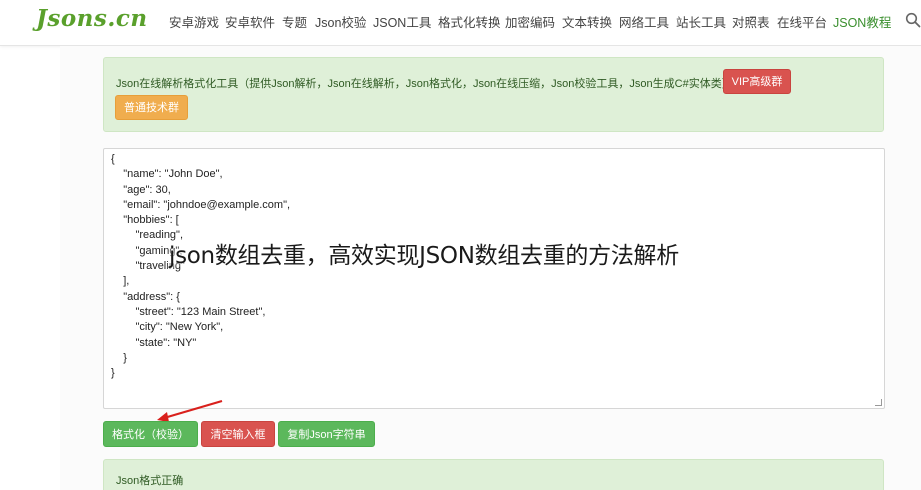 The height and width of the screenshot is (490, 921). Describe the element at coordinates (294, 21) in the screenshot. I see `nav-item-topics: 专题` at that location.